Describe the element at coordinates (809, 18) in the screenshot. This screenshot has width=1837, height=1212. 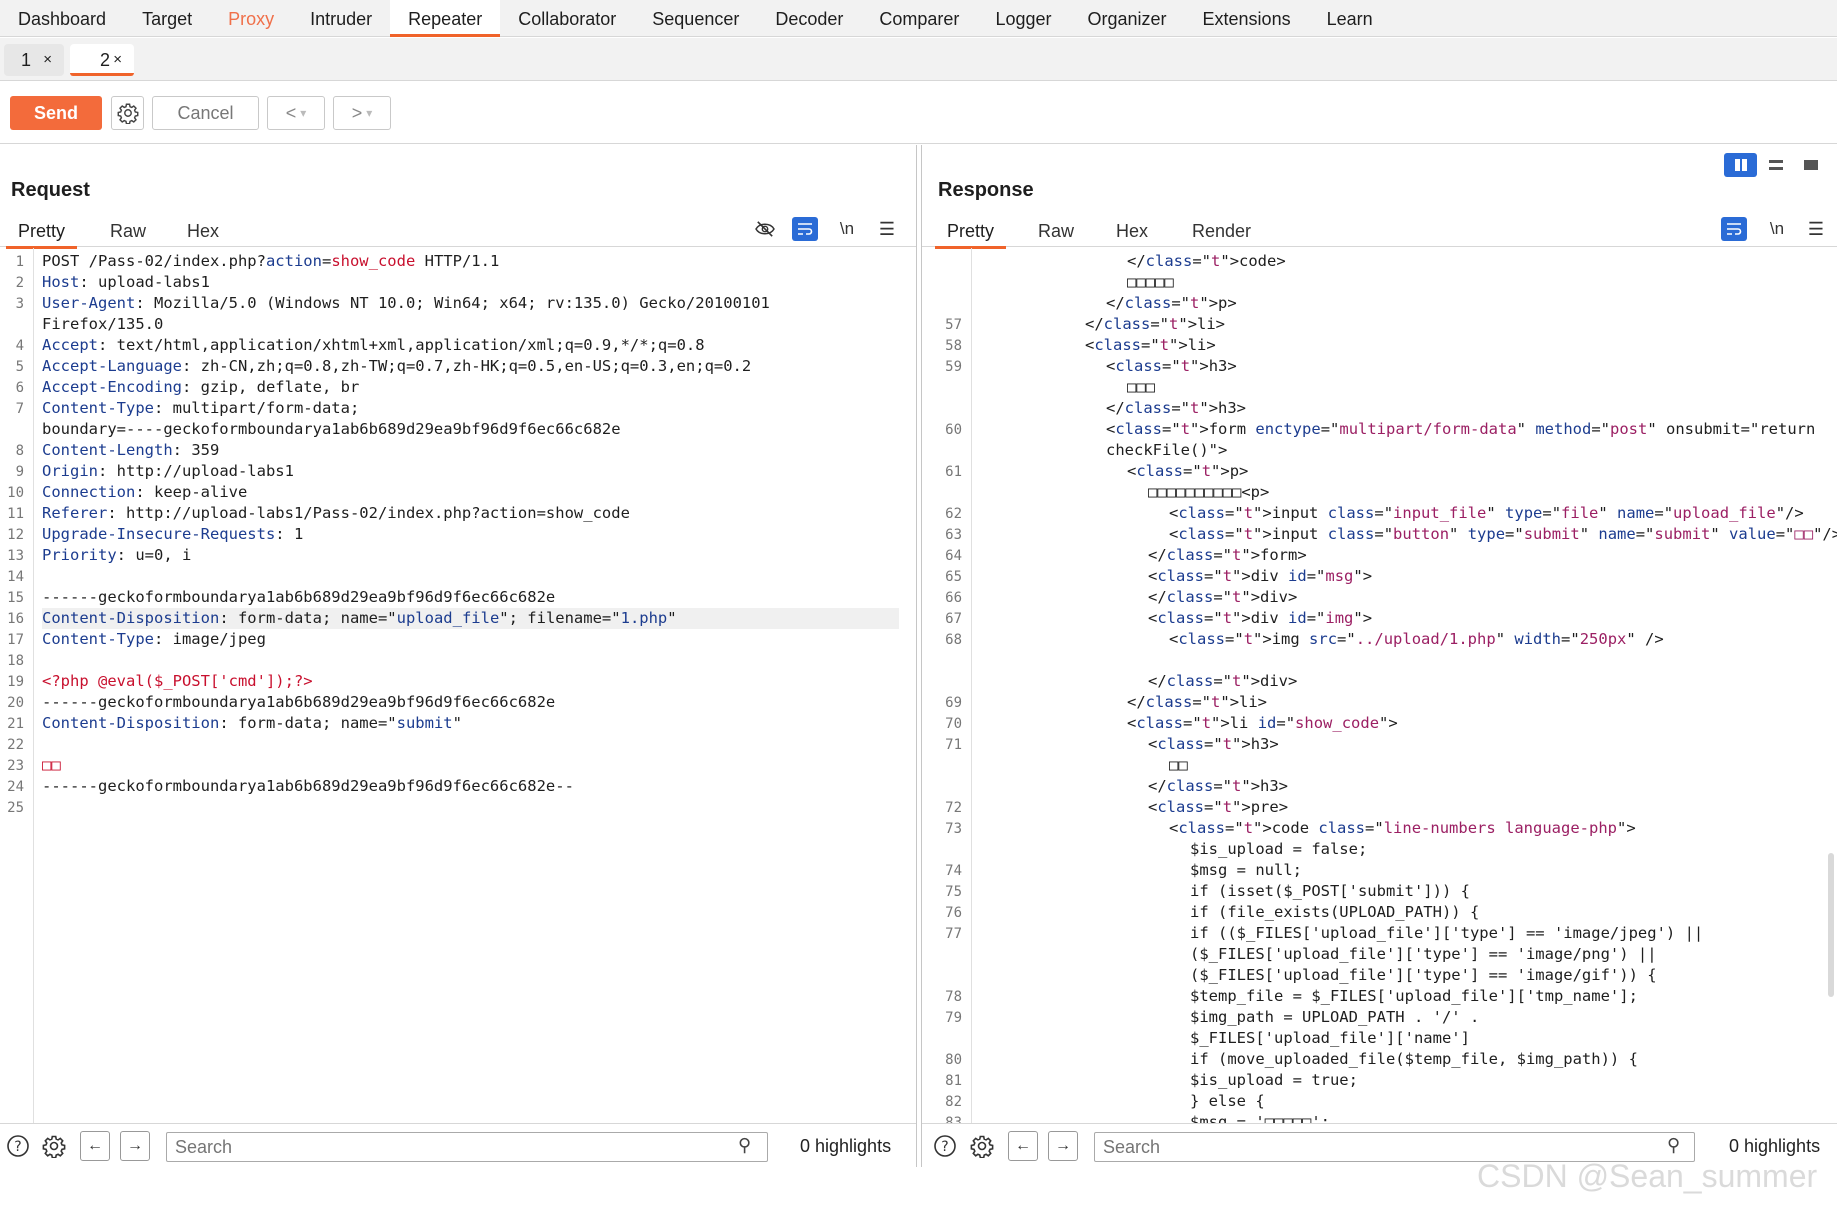
I see `nav-tab-decoder: Decoder` at that location.